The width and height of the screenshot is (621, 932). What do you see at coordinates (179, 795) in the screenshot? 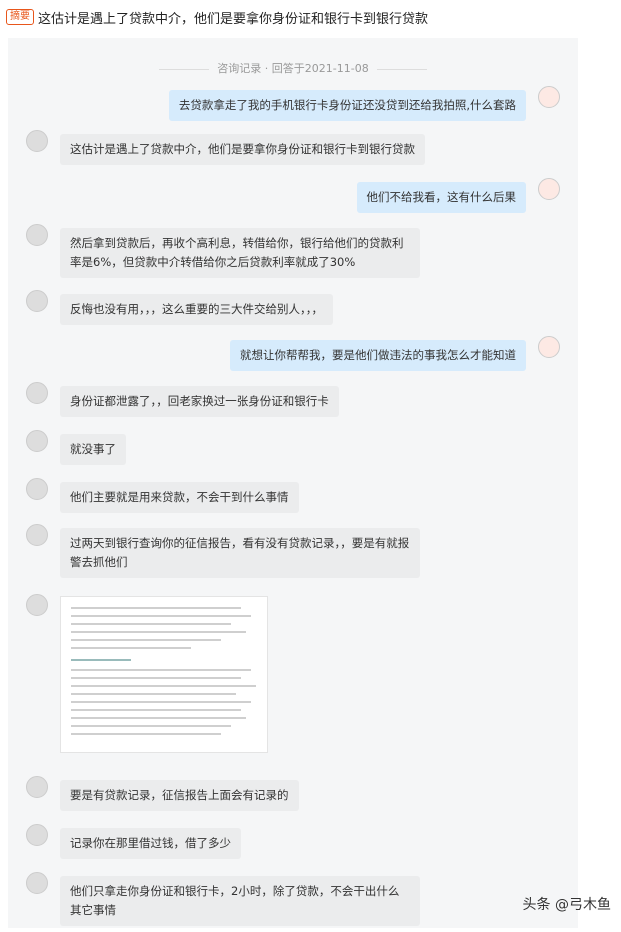
I see `chat-bubble: 要是有贷款记录，征信报告上面会有记录的` at bounding box center [179, 795].